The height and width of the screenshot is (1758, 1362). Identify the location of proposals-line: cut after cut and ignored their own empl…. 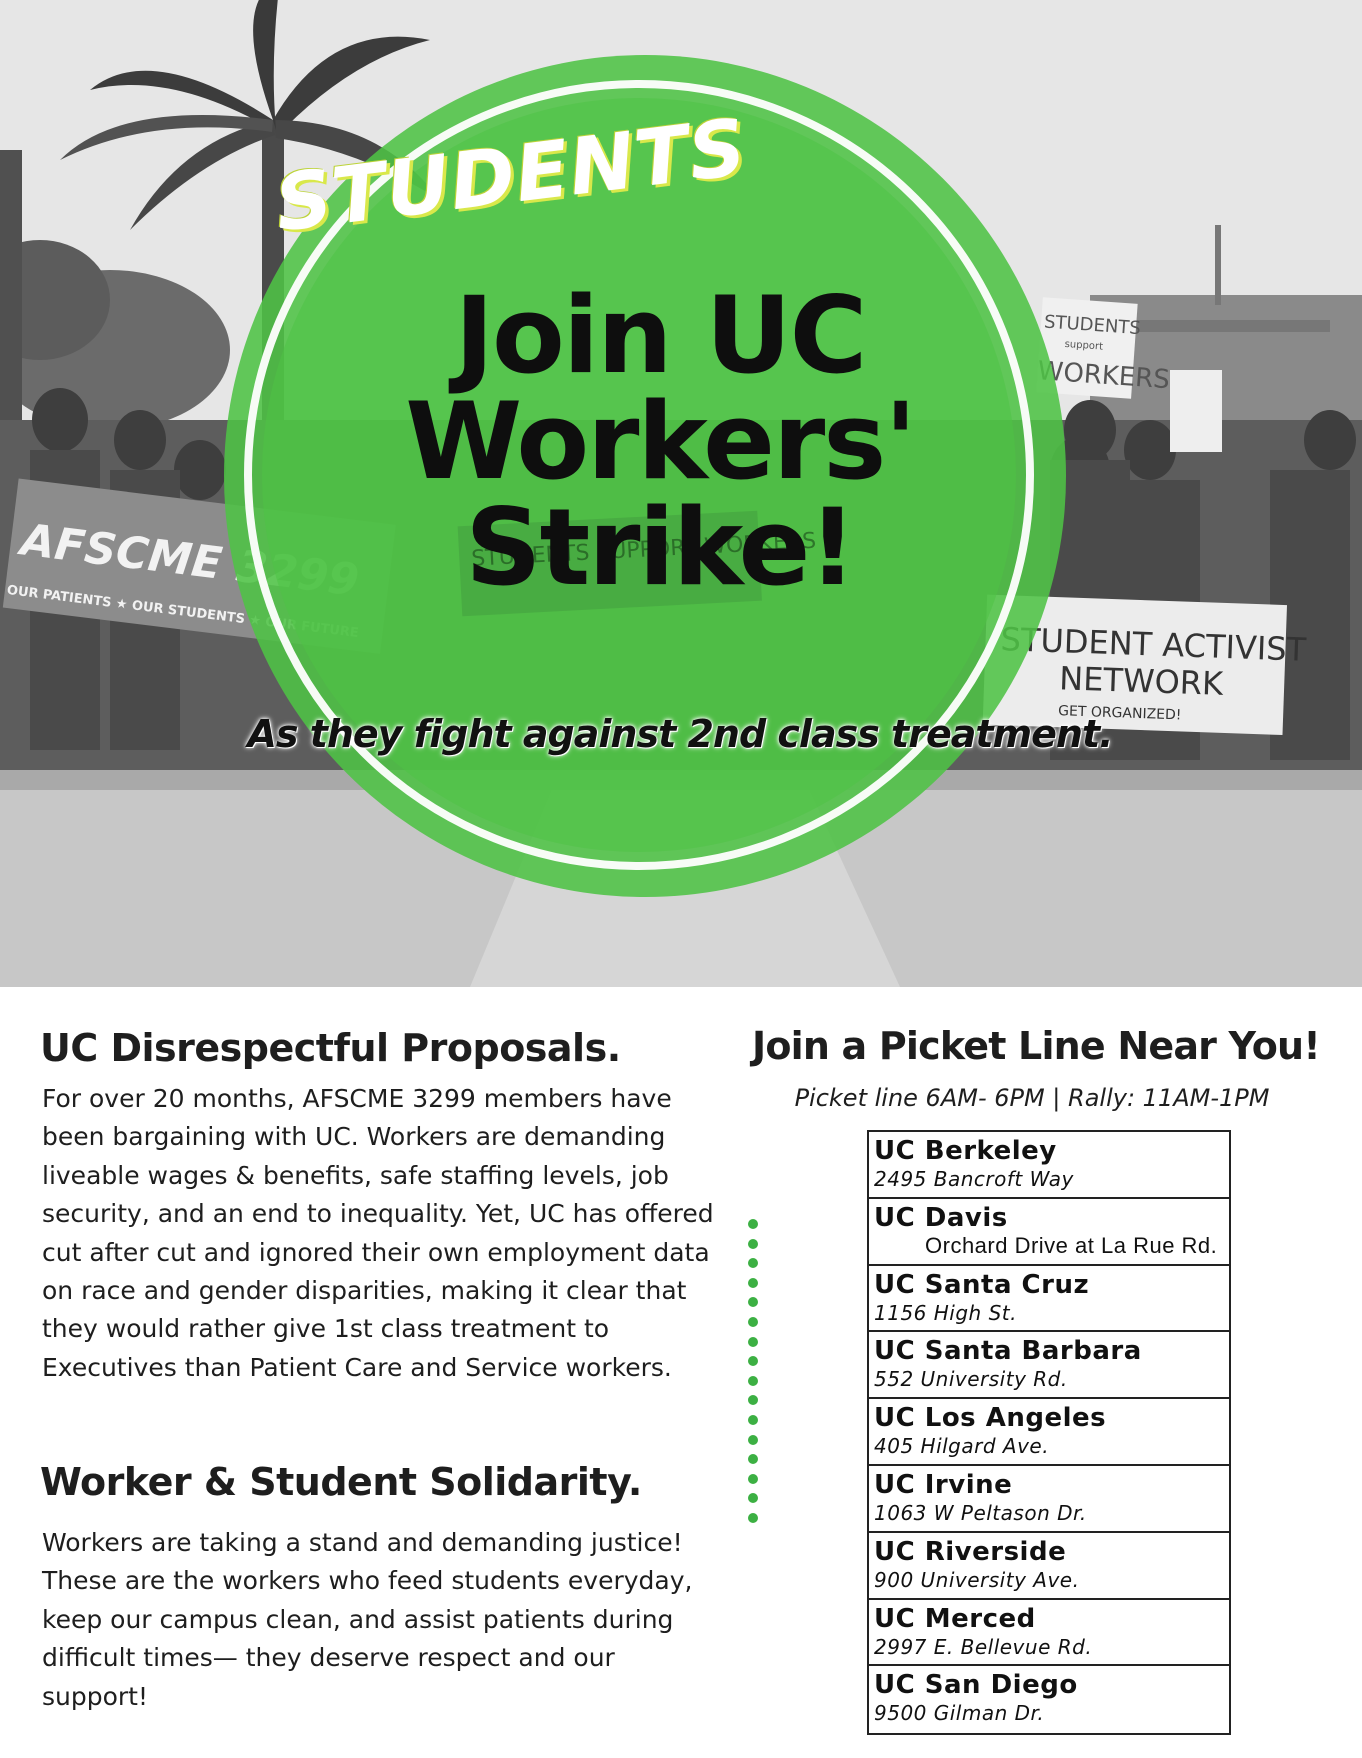
(376, 1252).